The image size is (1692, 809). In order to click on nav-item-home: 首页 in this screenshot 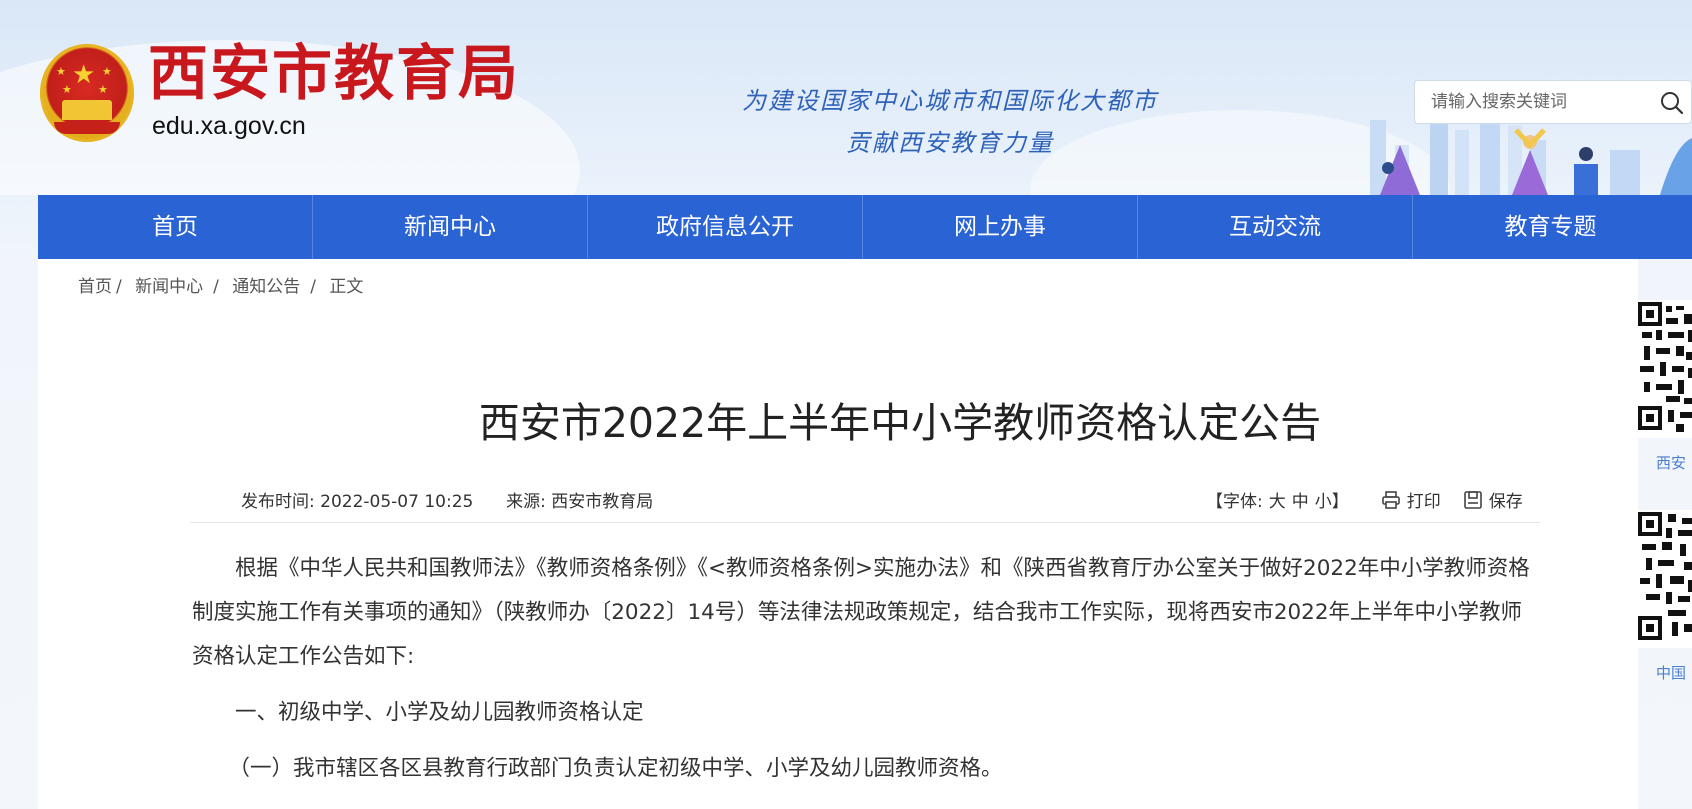, I will do `click(175, 227)`.